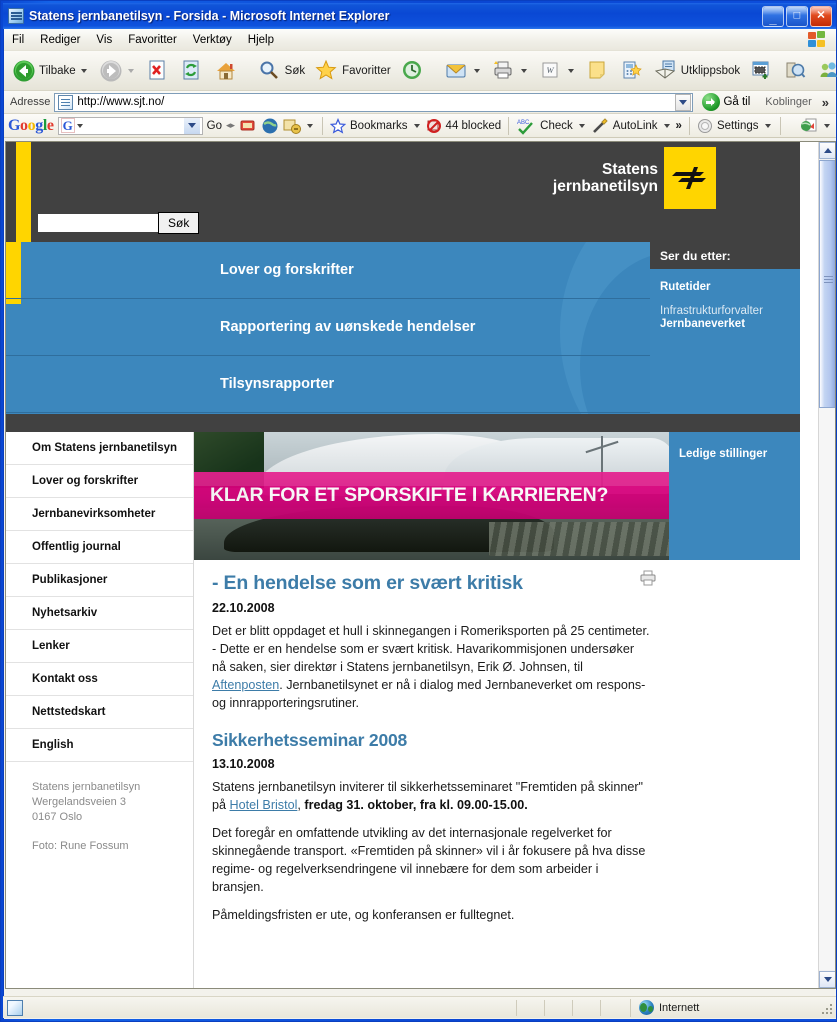 The image size is (837, 1022). What do you see at coordinates (403, 192) in the screenshot?
I see `site-header: Statens jernbanetilsyn Søk` at bounding box center [403, 192].